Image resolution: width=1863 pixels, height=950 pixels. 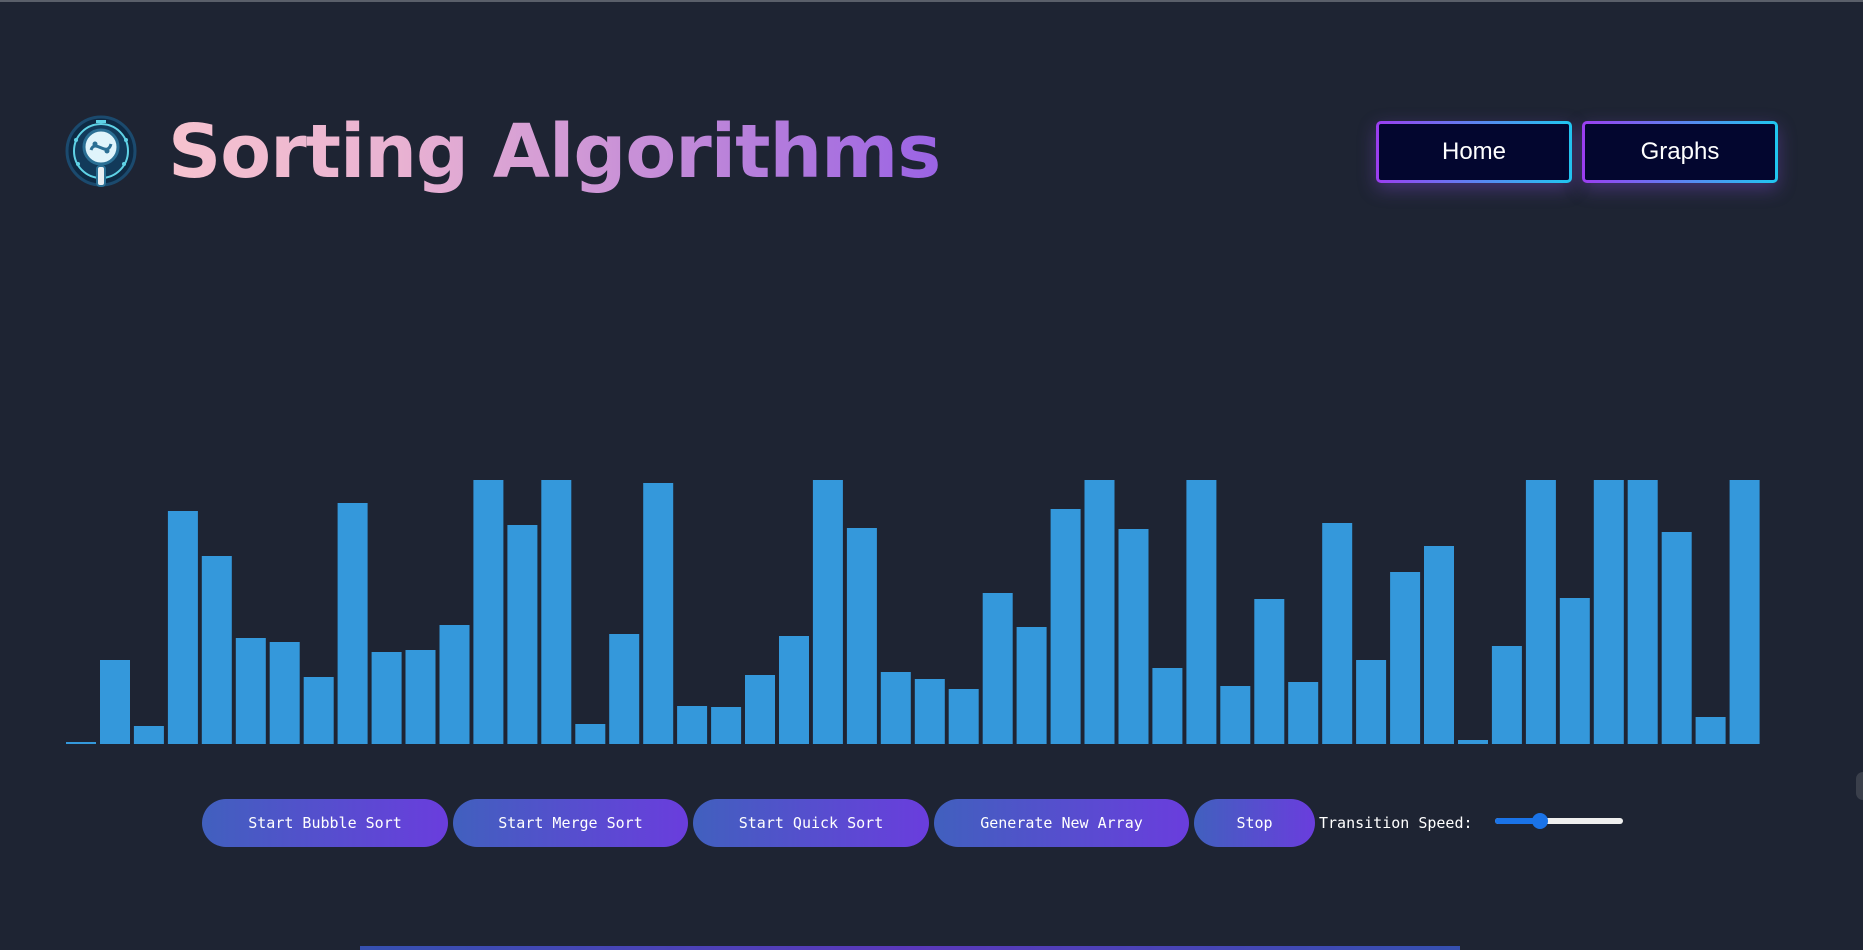 What do you see at coordinates (325, 823) in the screenshot?
I see `start-bubble-sort-button: Start Bubble Sort` at bounding box center [325, 823].